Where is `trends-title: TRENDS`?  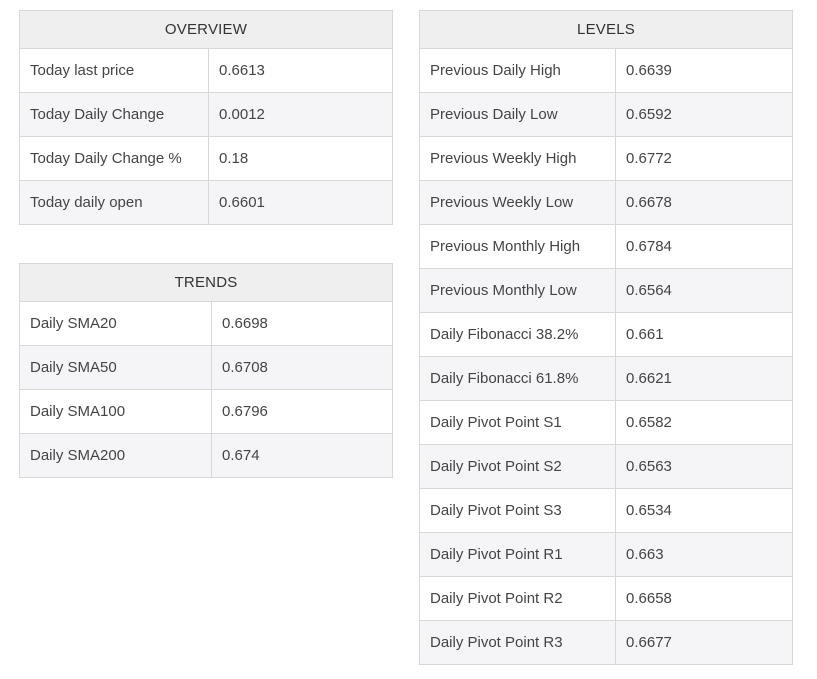 trends-title: TRENDS is located at coordinates (206, 282).